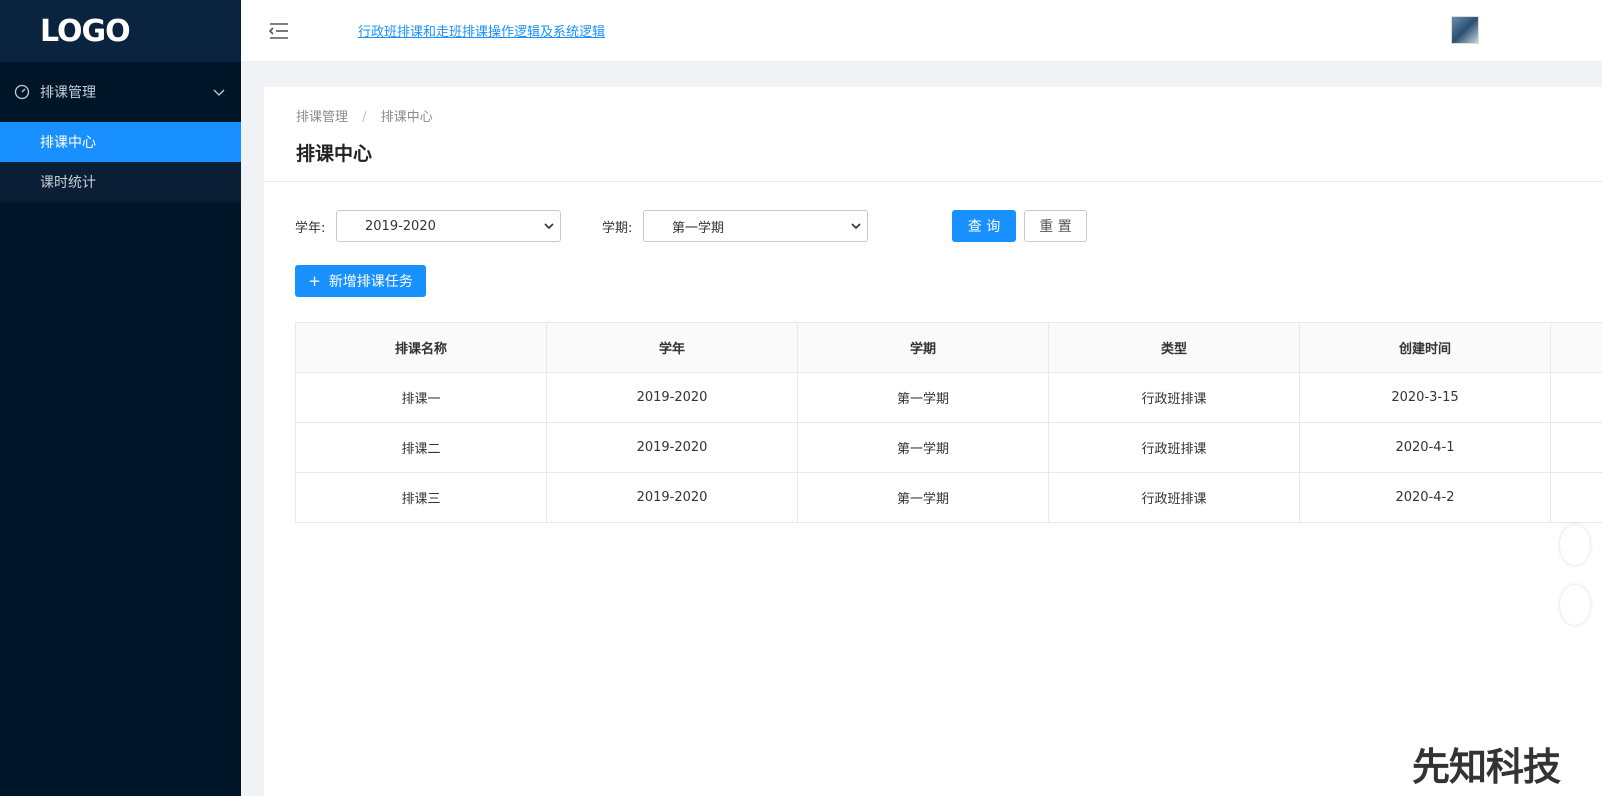 This screenshot has height=796, width=1602. I want to click on term-select: 第一学期, so click(755, 226).